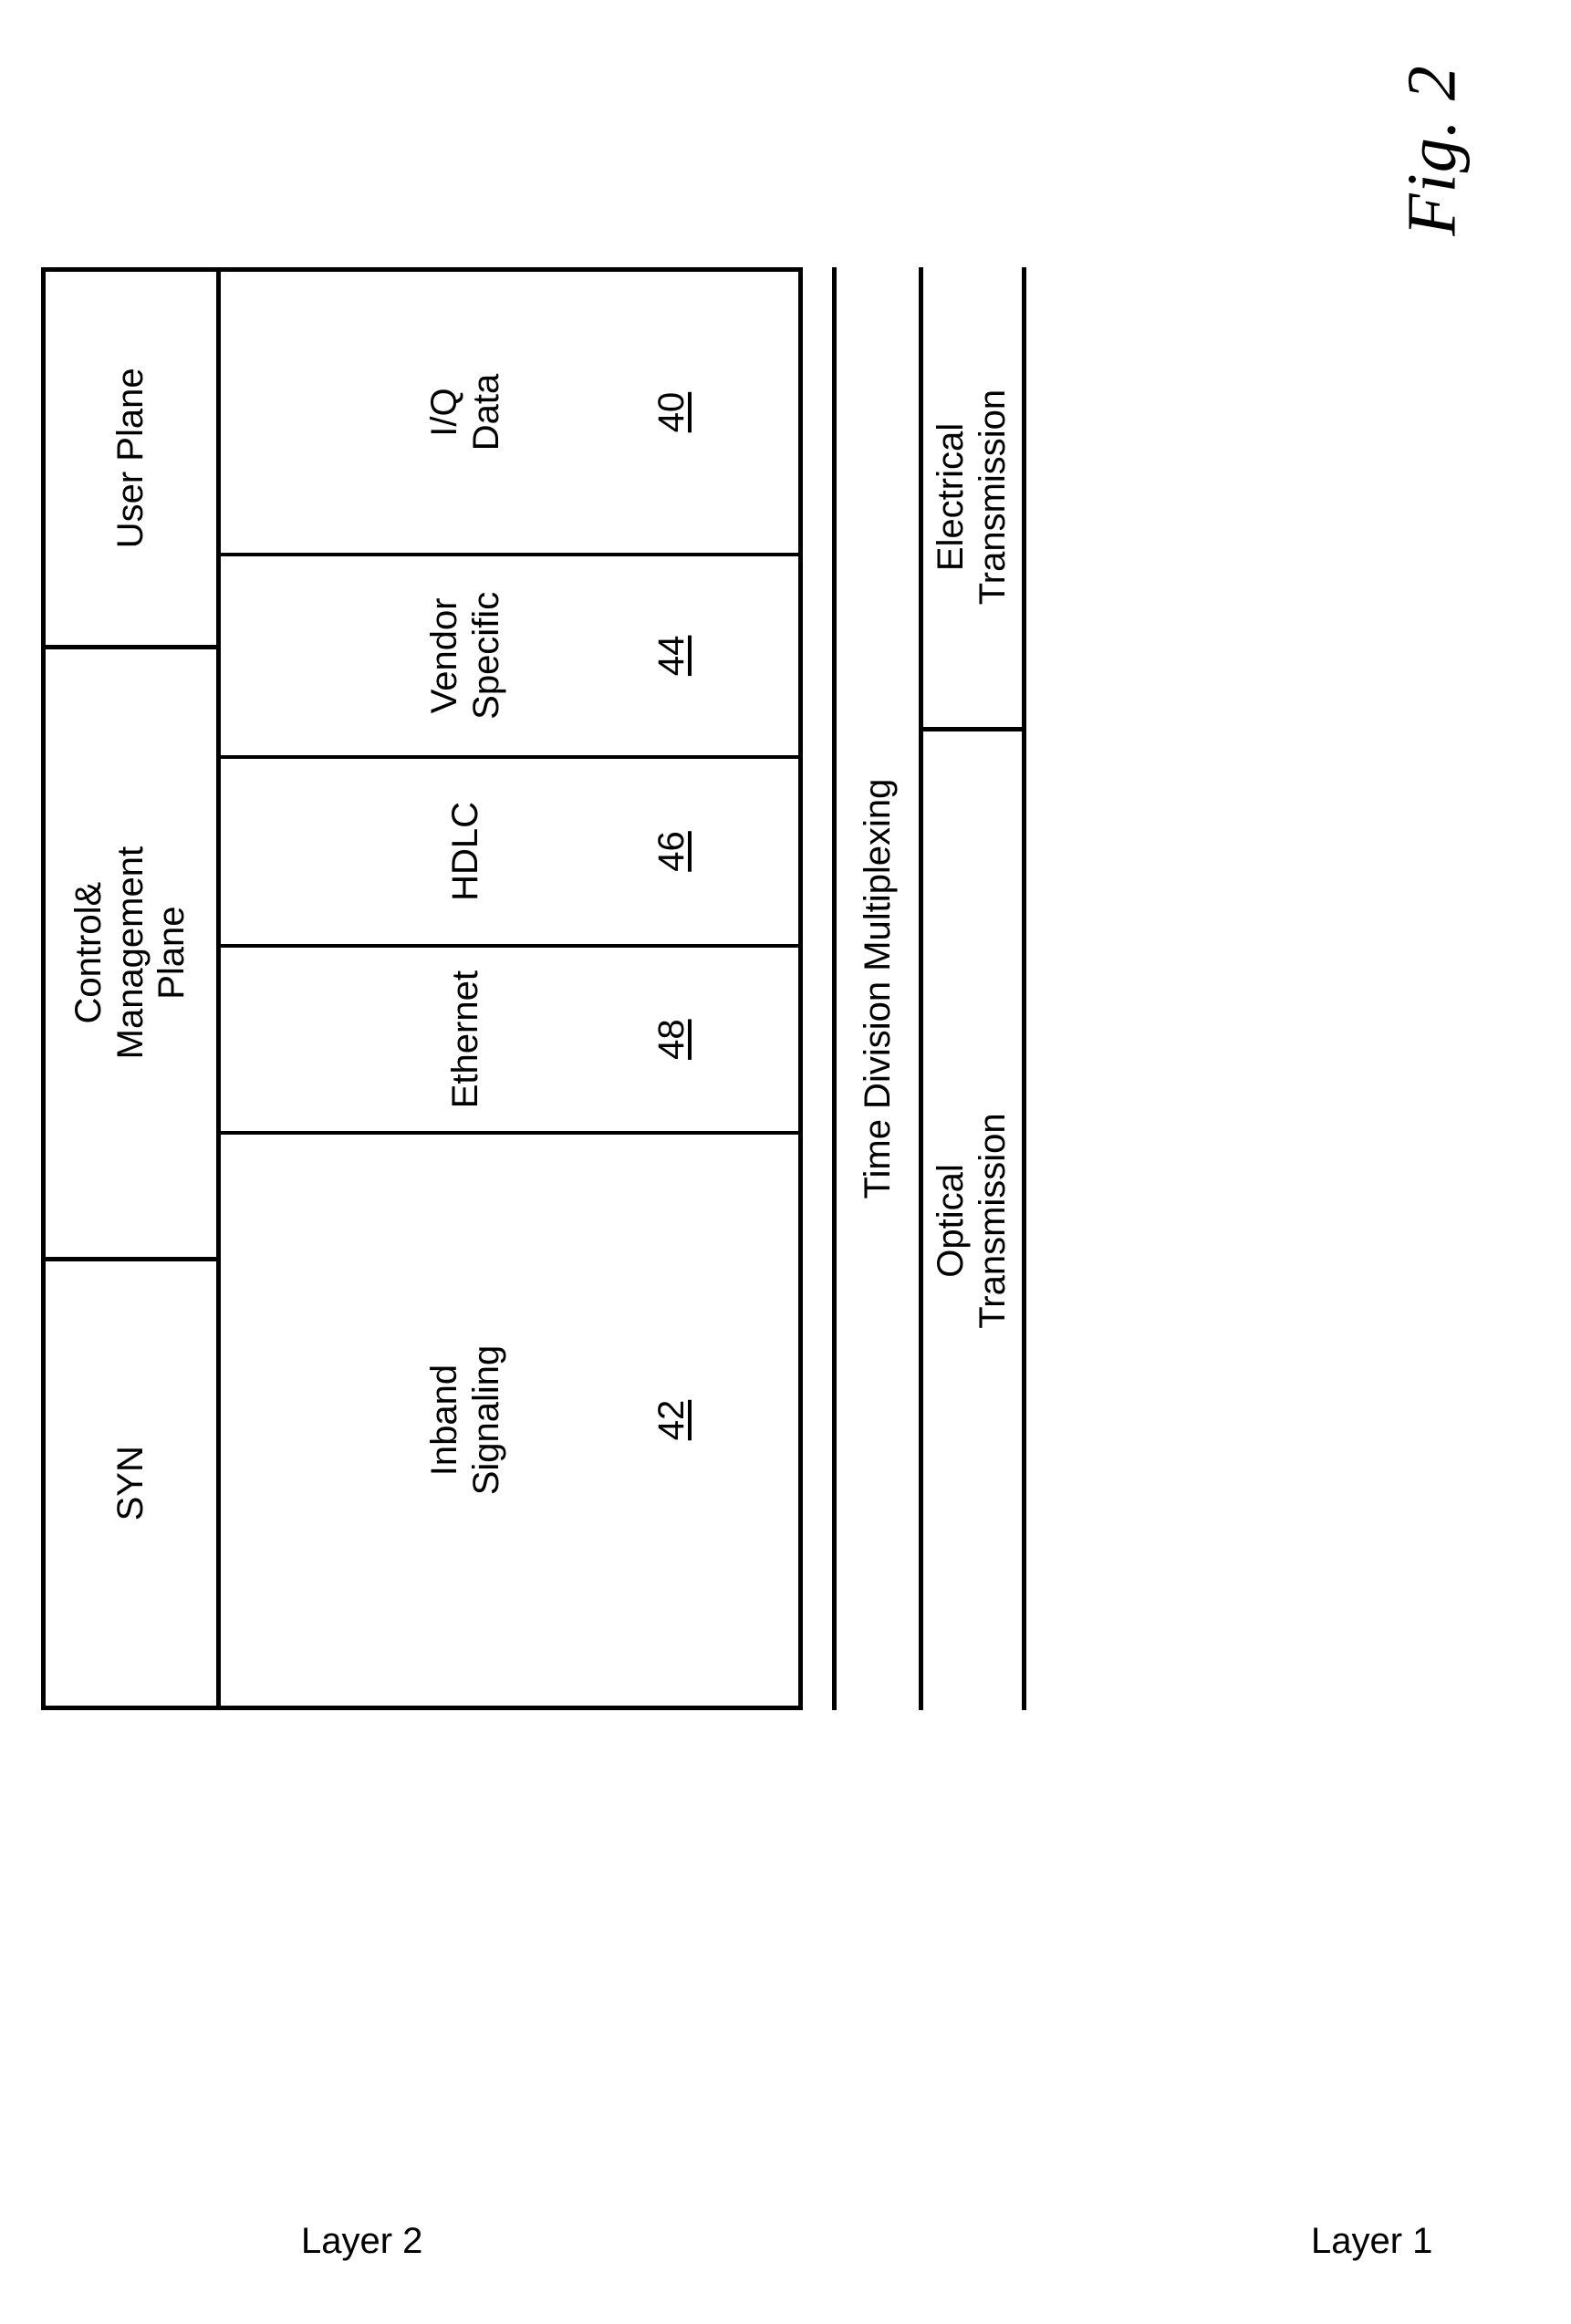 This screenshot has height=2324, width=1571. What do you see at coordinates (510, 849) in the screenshot?
I see `protocol-cell-hdlc: HDLC 46` at bounding box center [510, 849].